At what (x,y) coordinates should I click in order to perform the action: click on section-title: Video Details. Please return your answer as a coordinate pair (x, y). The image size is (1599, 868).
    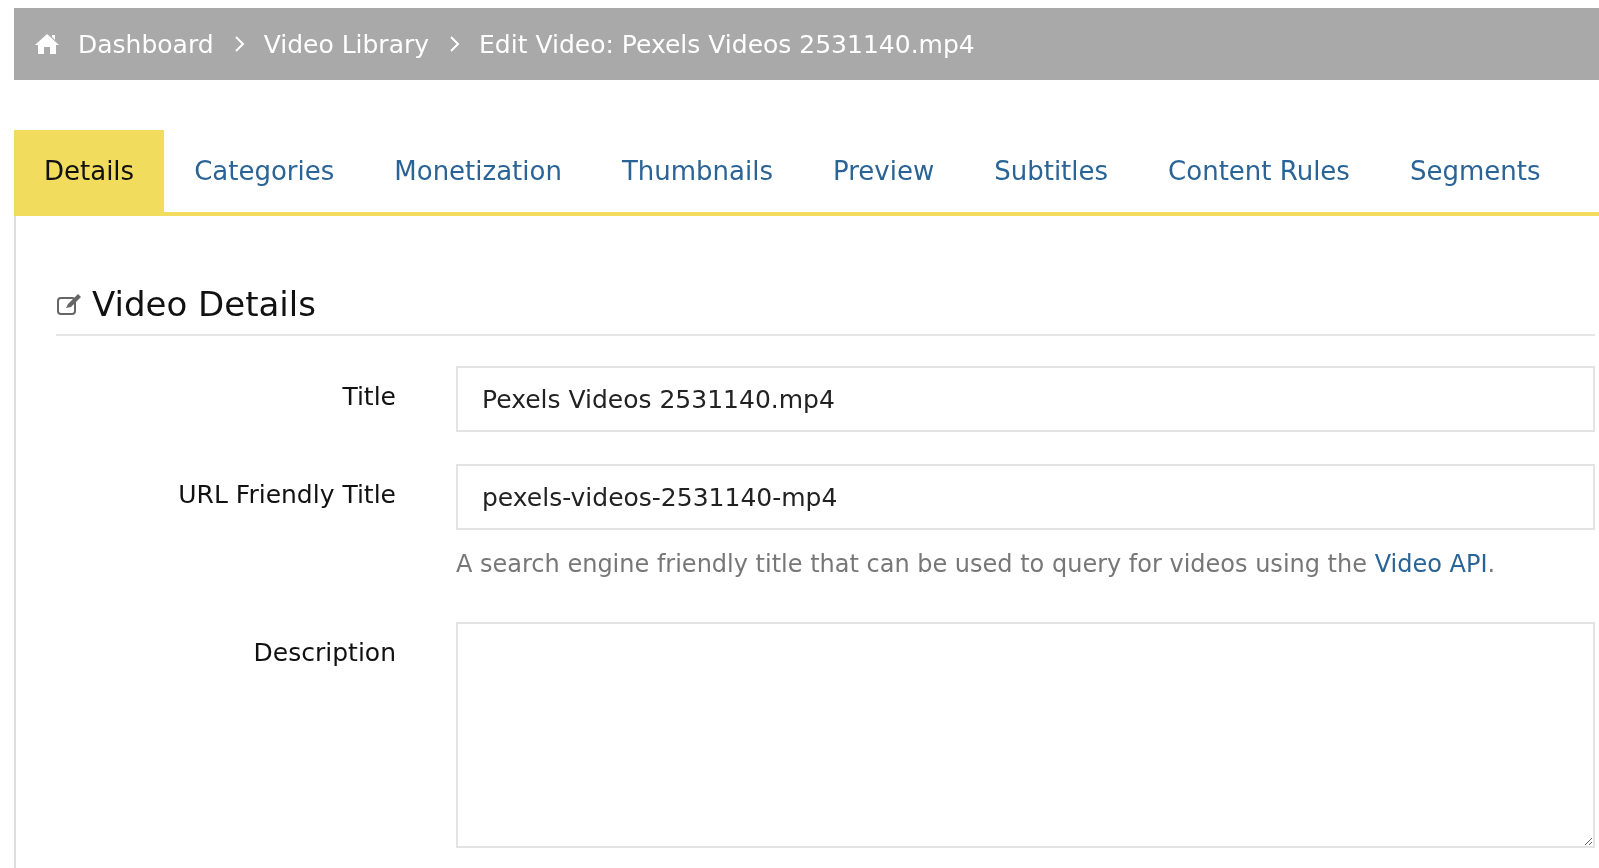
    Looking at the image, I should click on (204, 304).